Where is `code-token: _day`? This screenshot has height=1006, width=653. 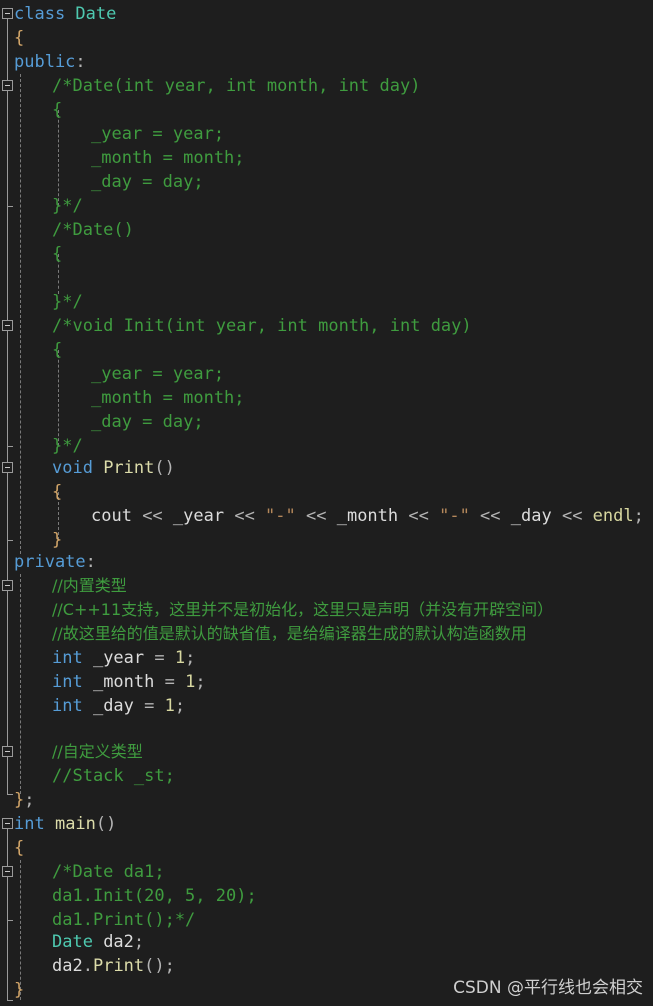 code-token: _day is located at coordinates (531, 516).